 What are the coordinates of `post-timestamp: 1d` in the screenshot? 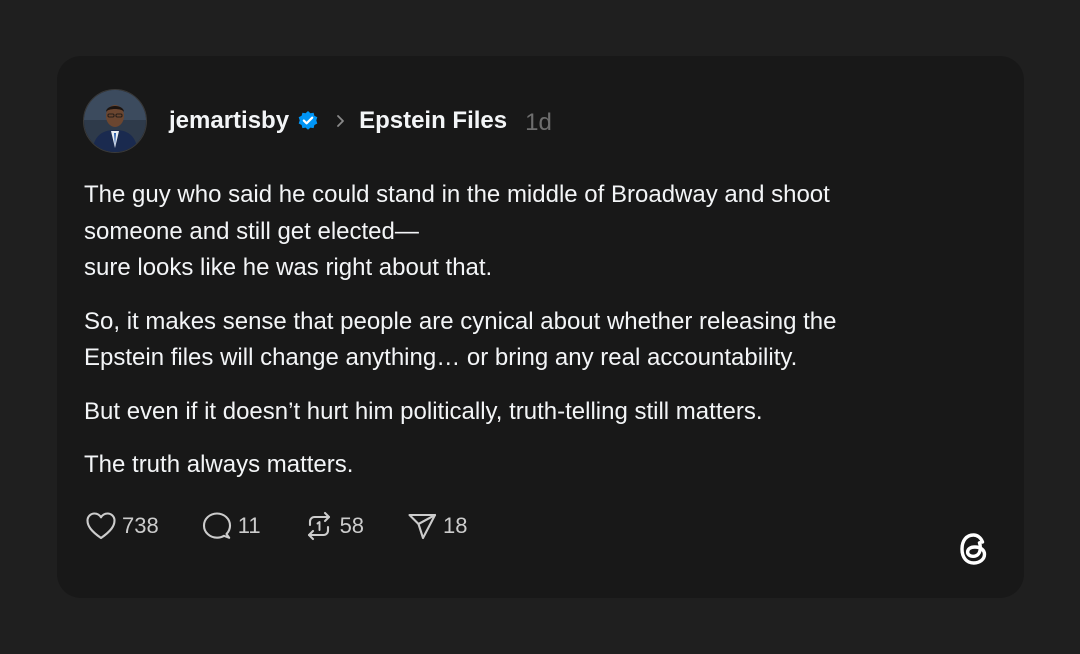 It's located at (538, 123).